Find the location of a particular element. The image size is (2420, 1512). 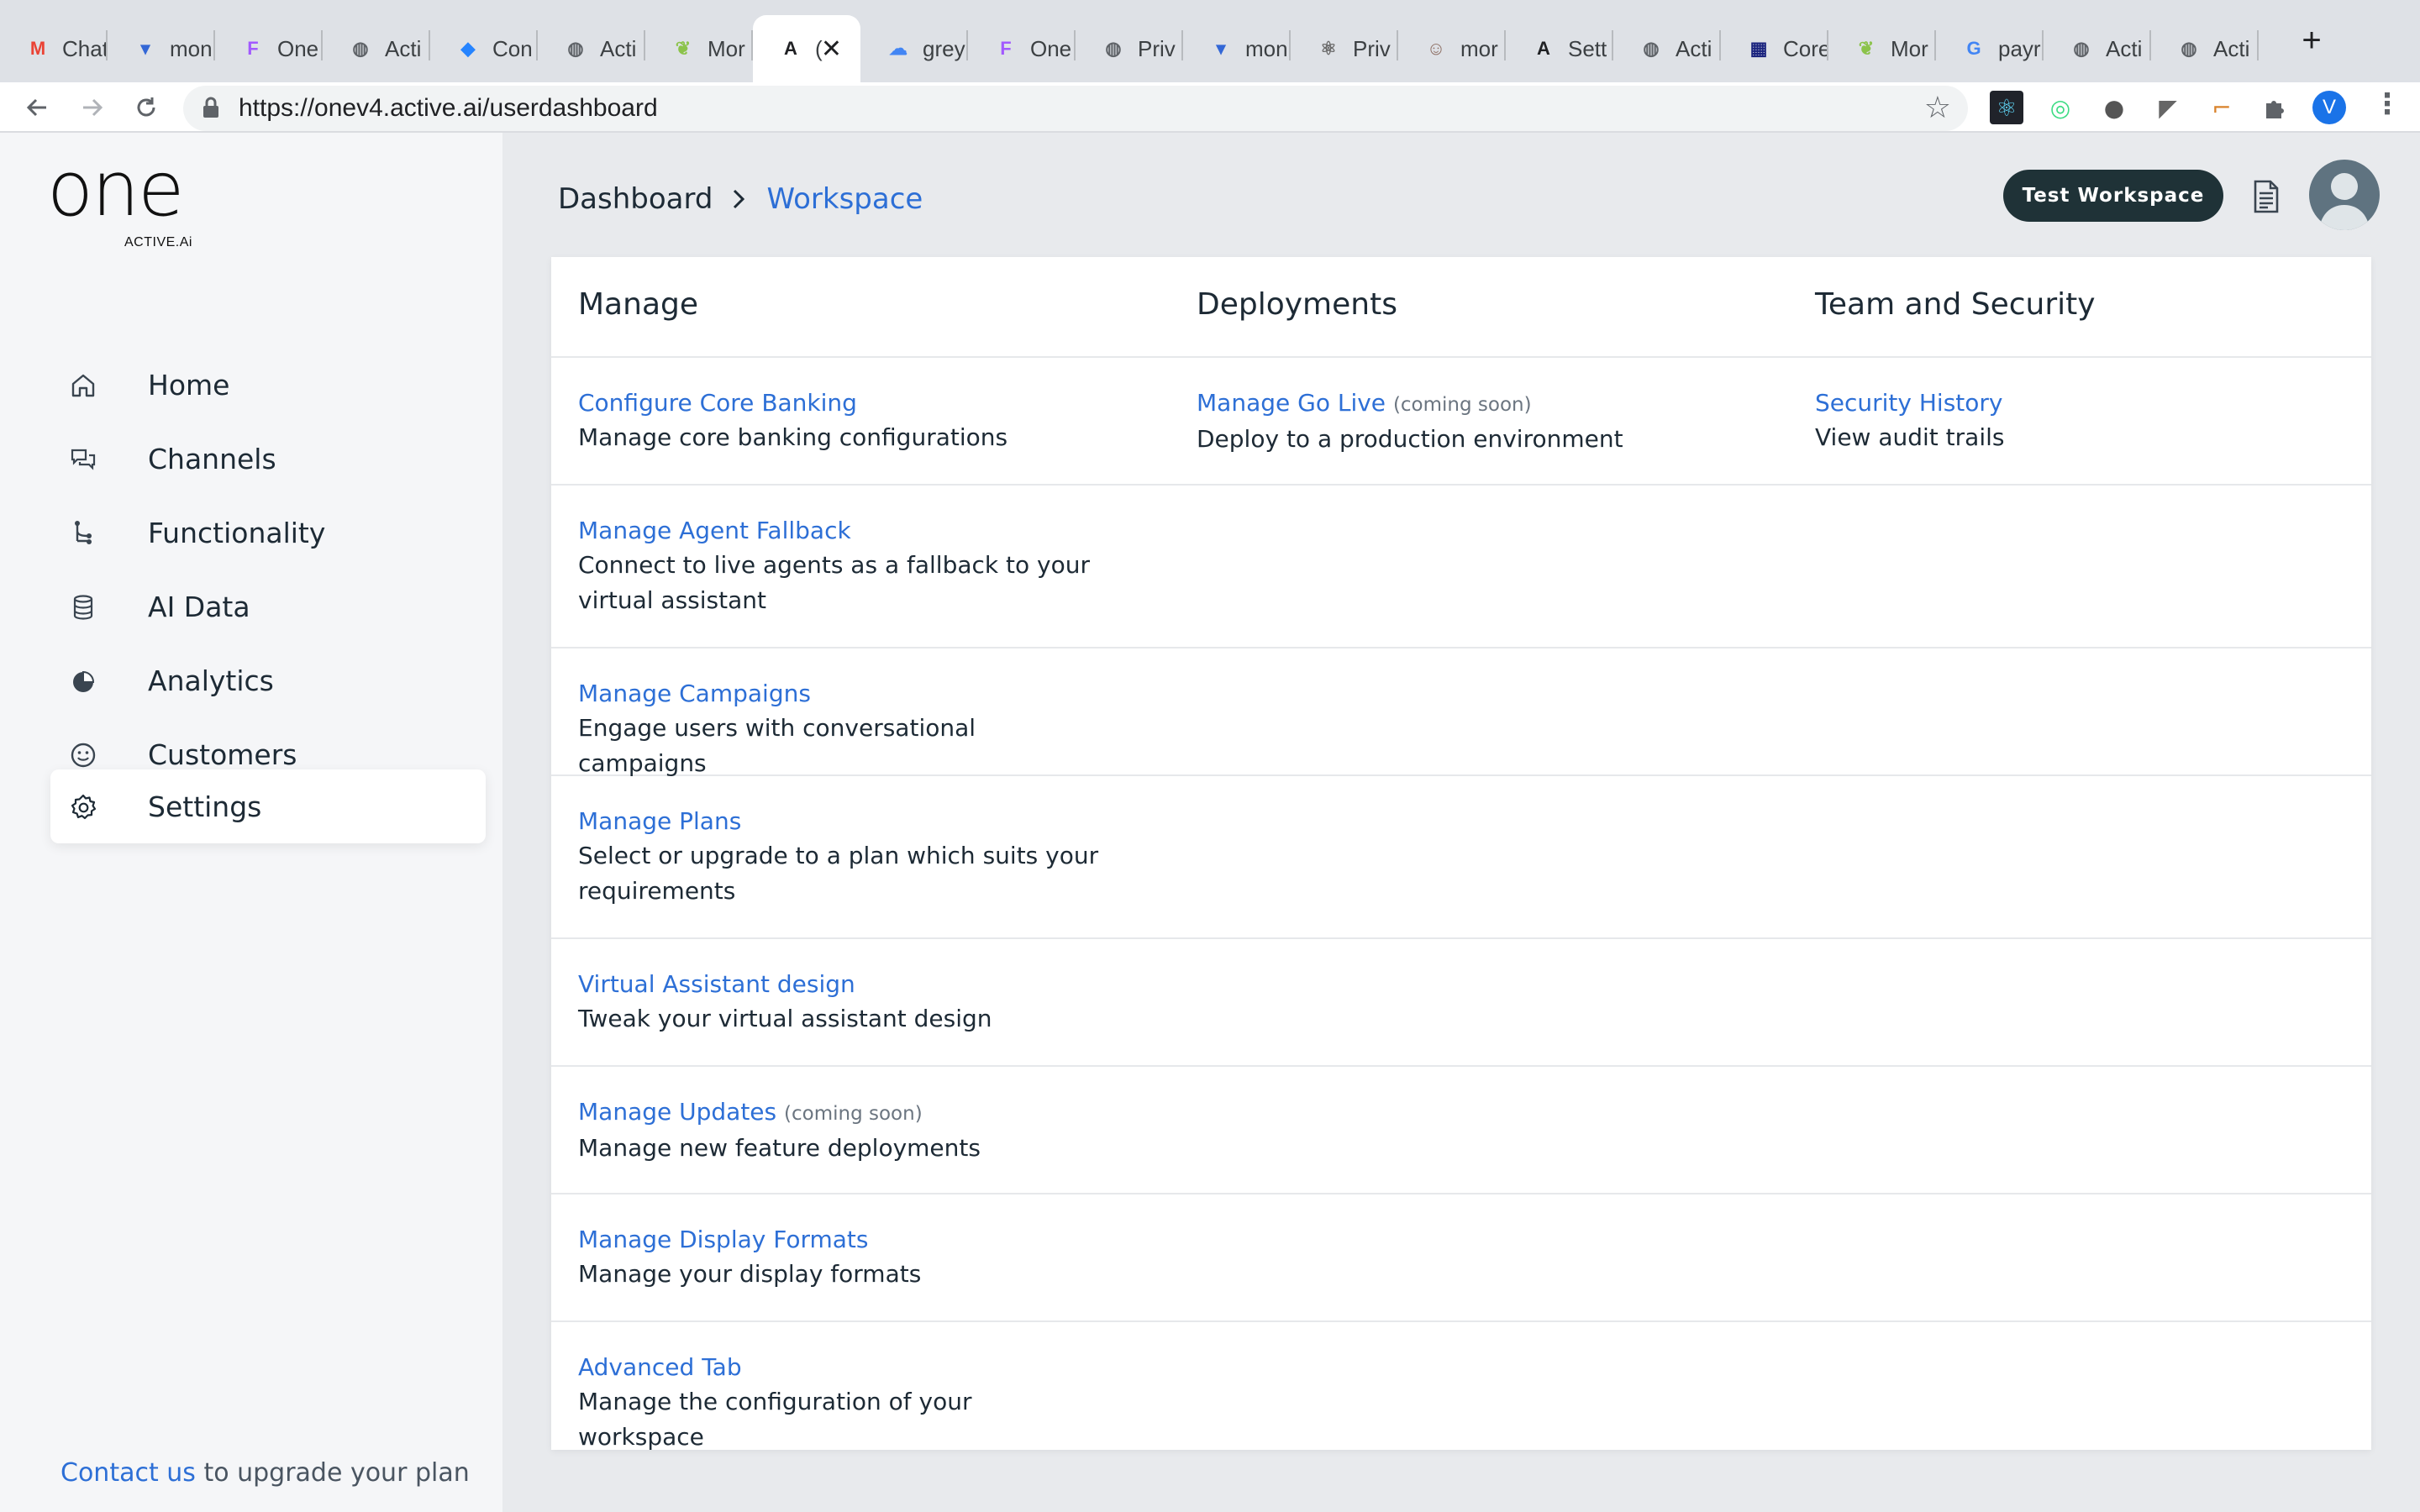

option-title: Manage Updates is located at coordinates (677, 1112).